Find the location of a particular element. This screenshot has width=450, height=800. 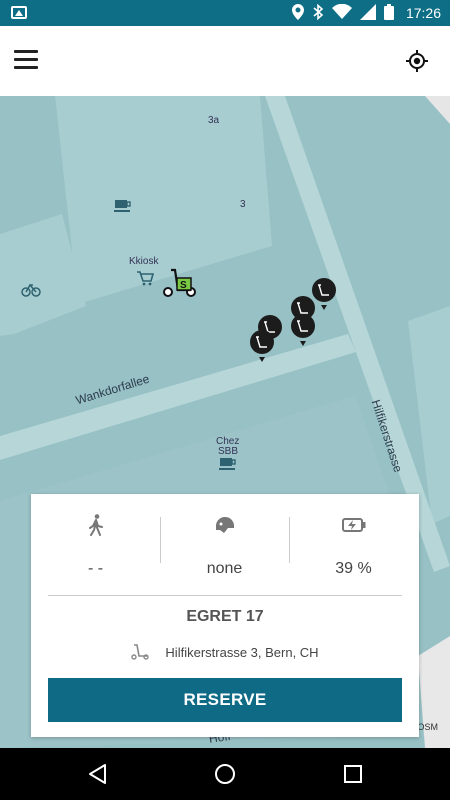

app-bar is located at coordinates (225, 61).